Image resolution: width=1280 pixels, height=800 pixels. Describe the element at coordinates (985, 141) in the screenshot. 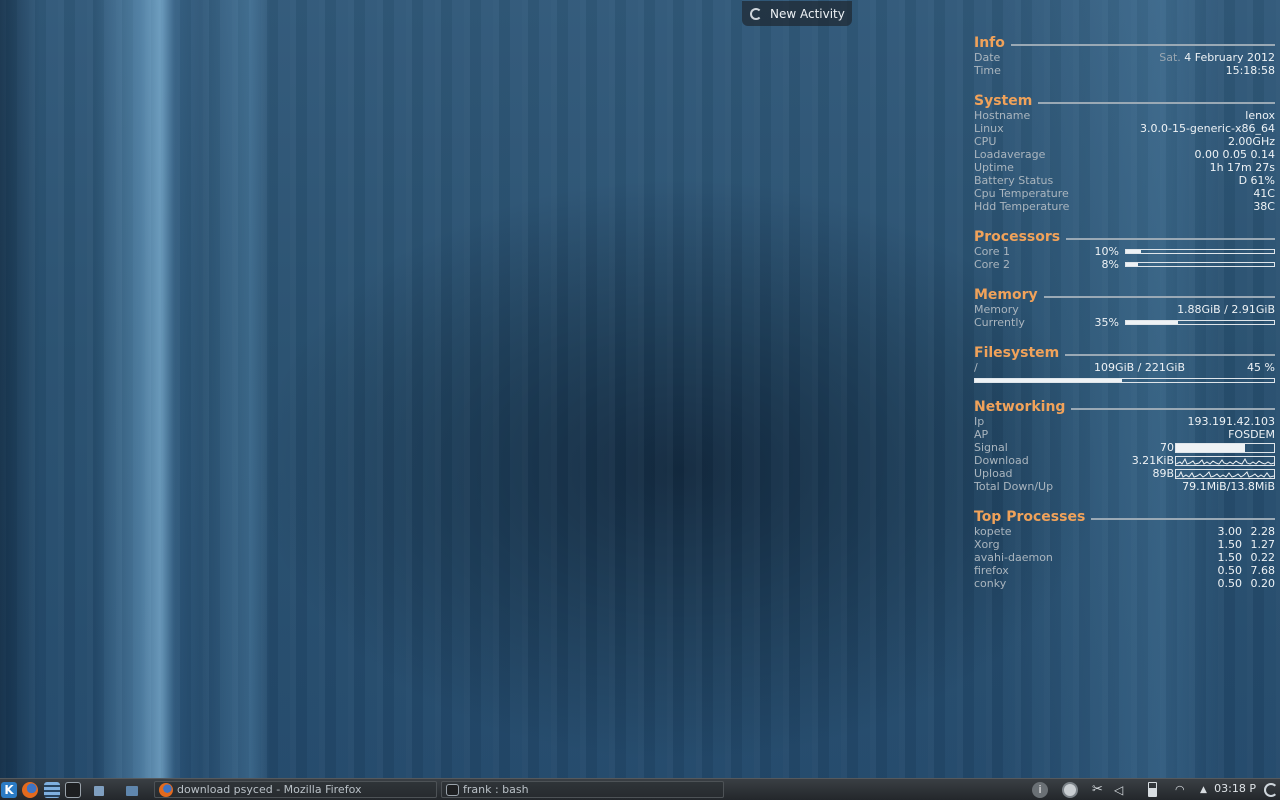

I see `system-label: CPU` at that location.